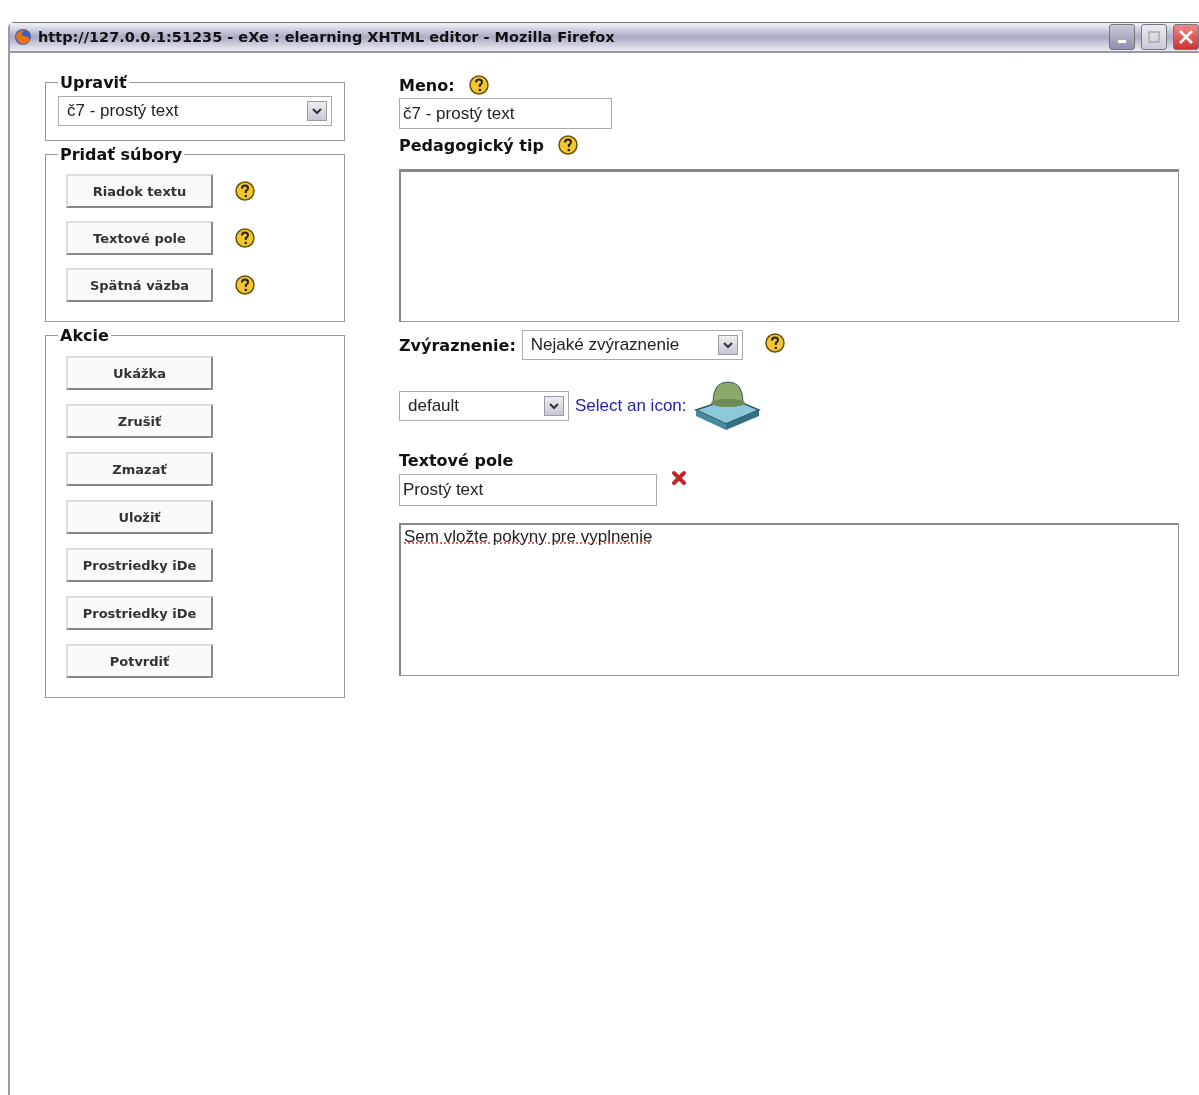 The width and height of the screenshot is (1199, 1095). I want to click on add-field-button: Textové pole, so click(139, 238).